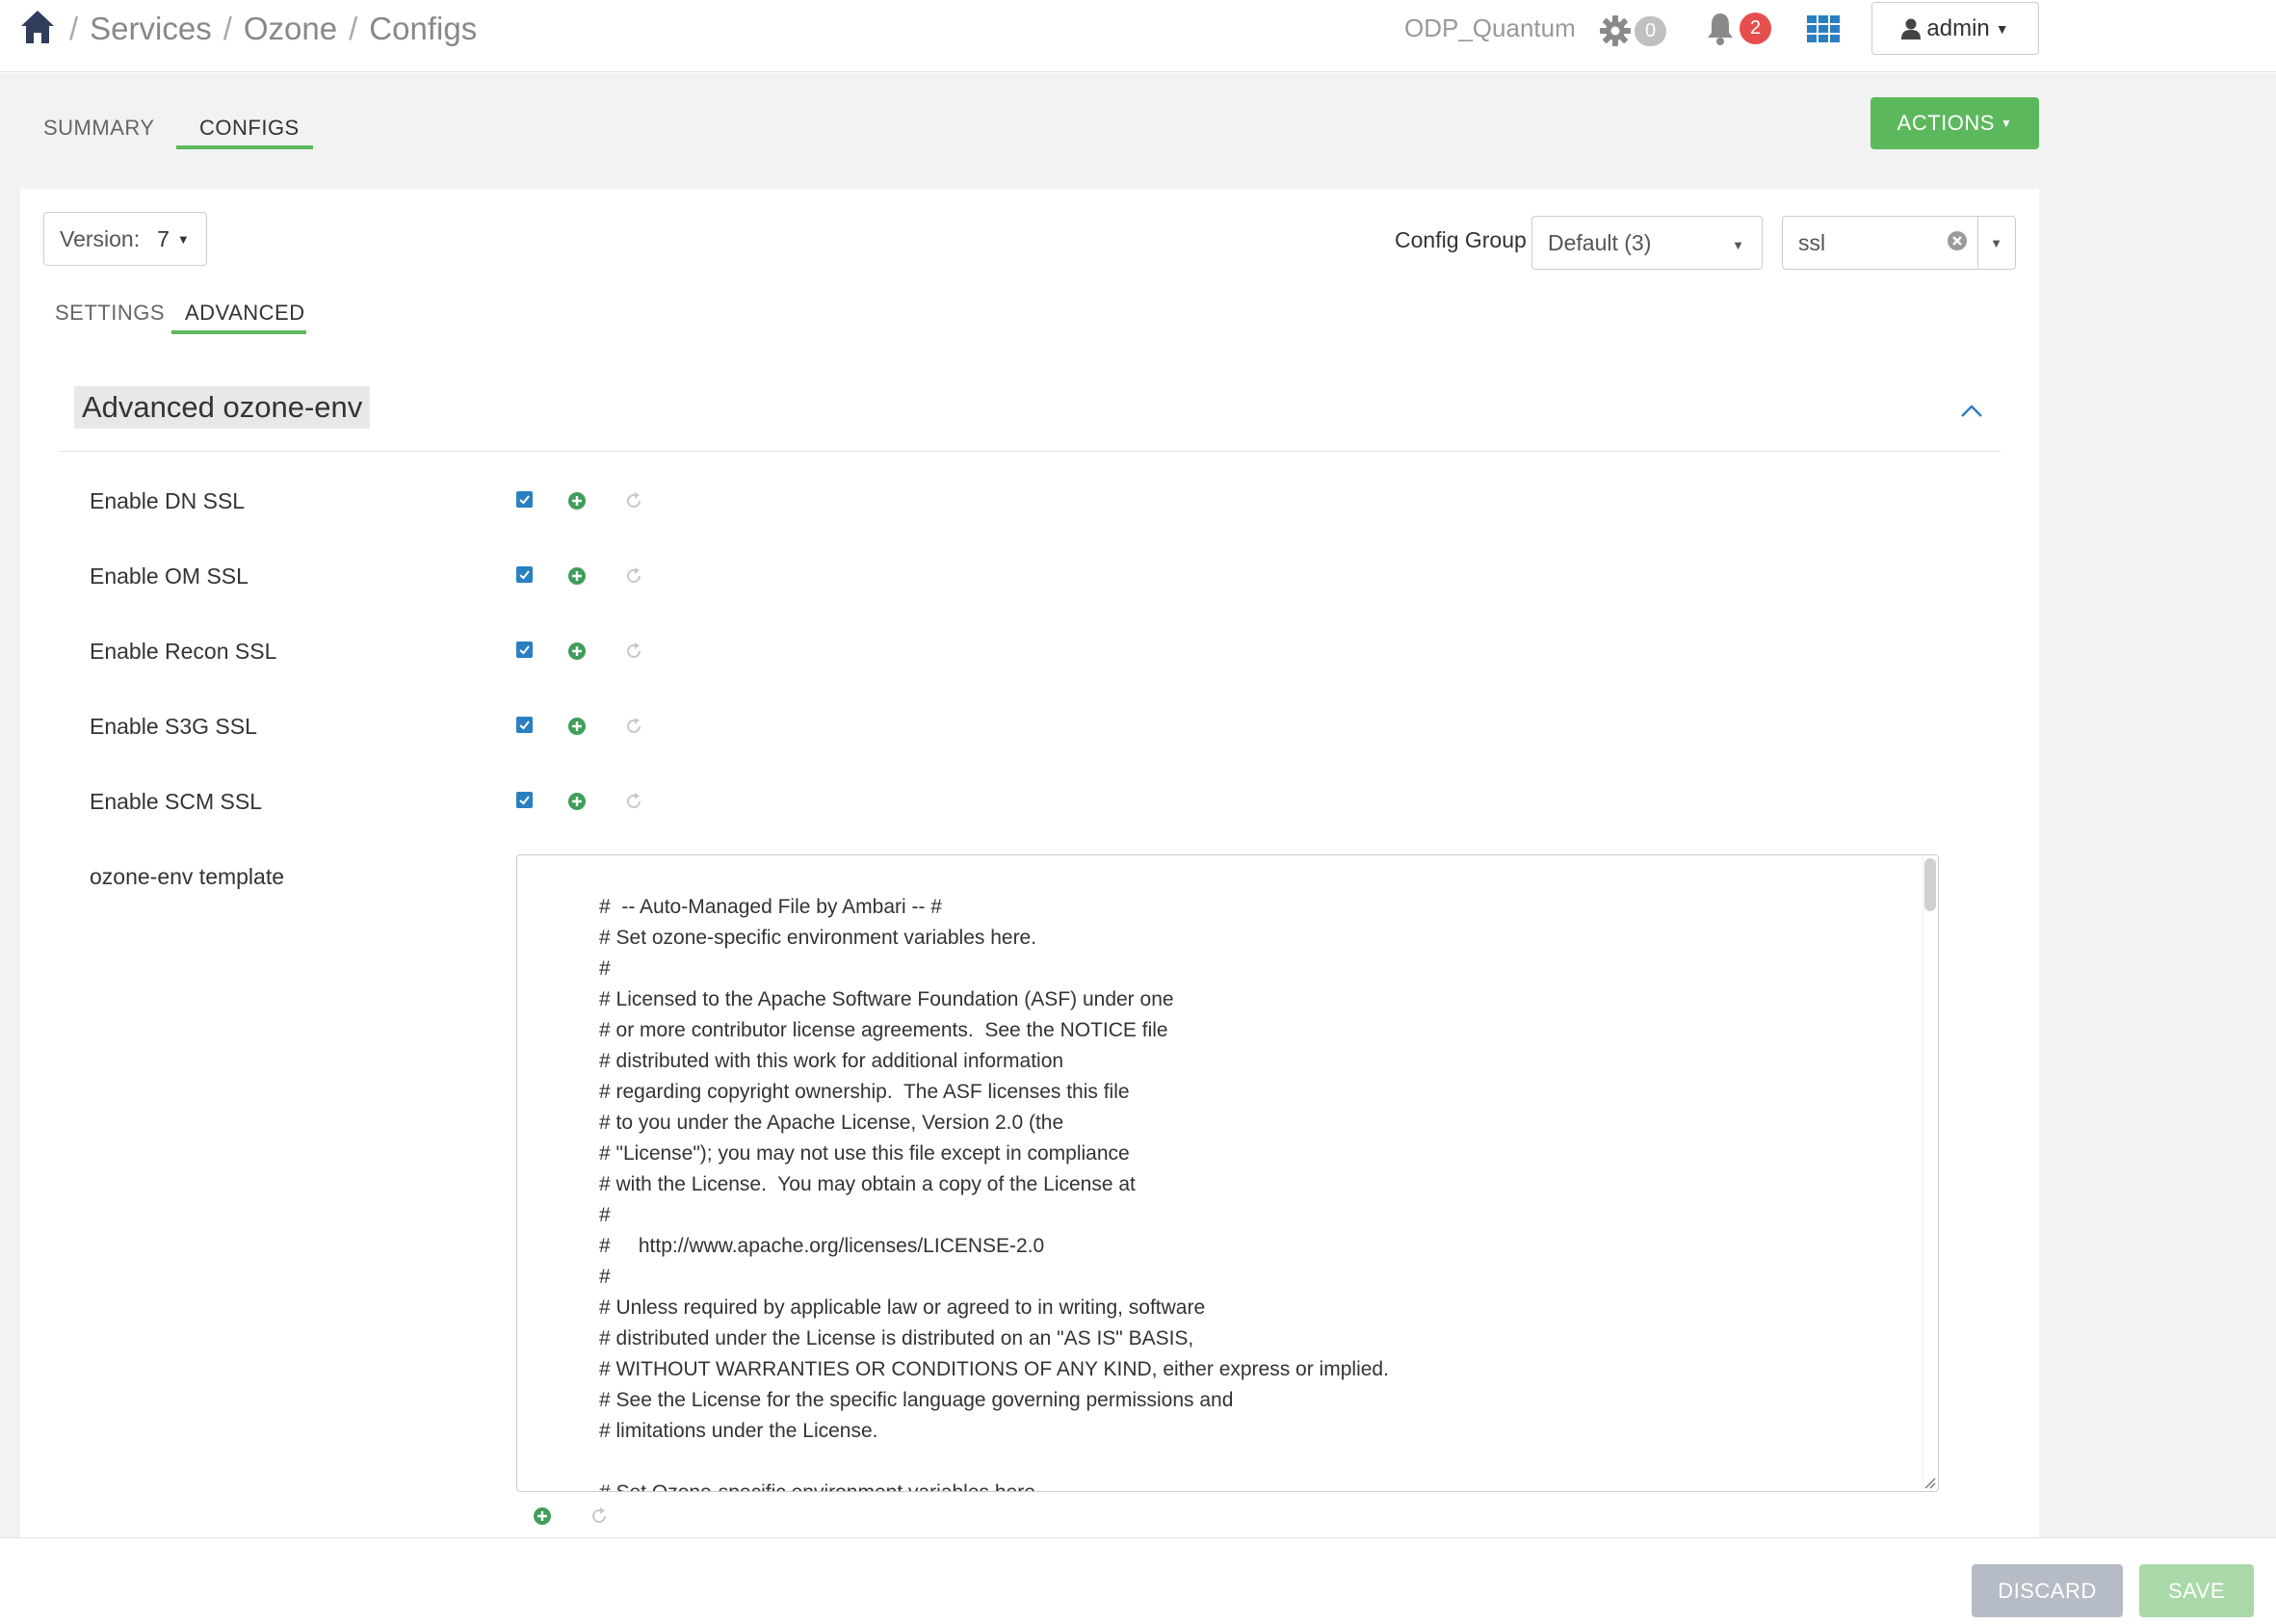  What do you see at coordinates (2196, 1590) in the screenshot?
I see `save-button: SAVE` at bounding box center [2196, 1590].